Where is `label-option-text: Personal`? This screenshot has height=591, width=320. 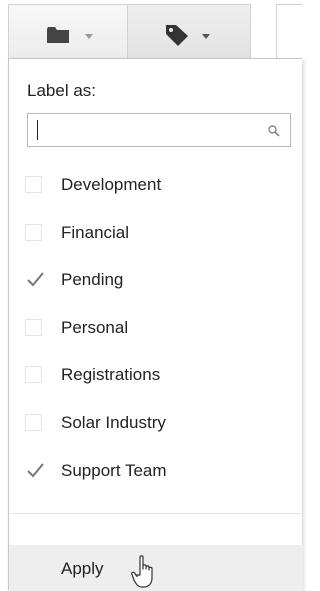
label-option-text: Personal is located at coordinates (95, 327).